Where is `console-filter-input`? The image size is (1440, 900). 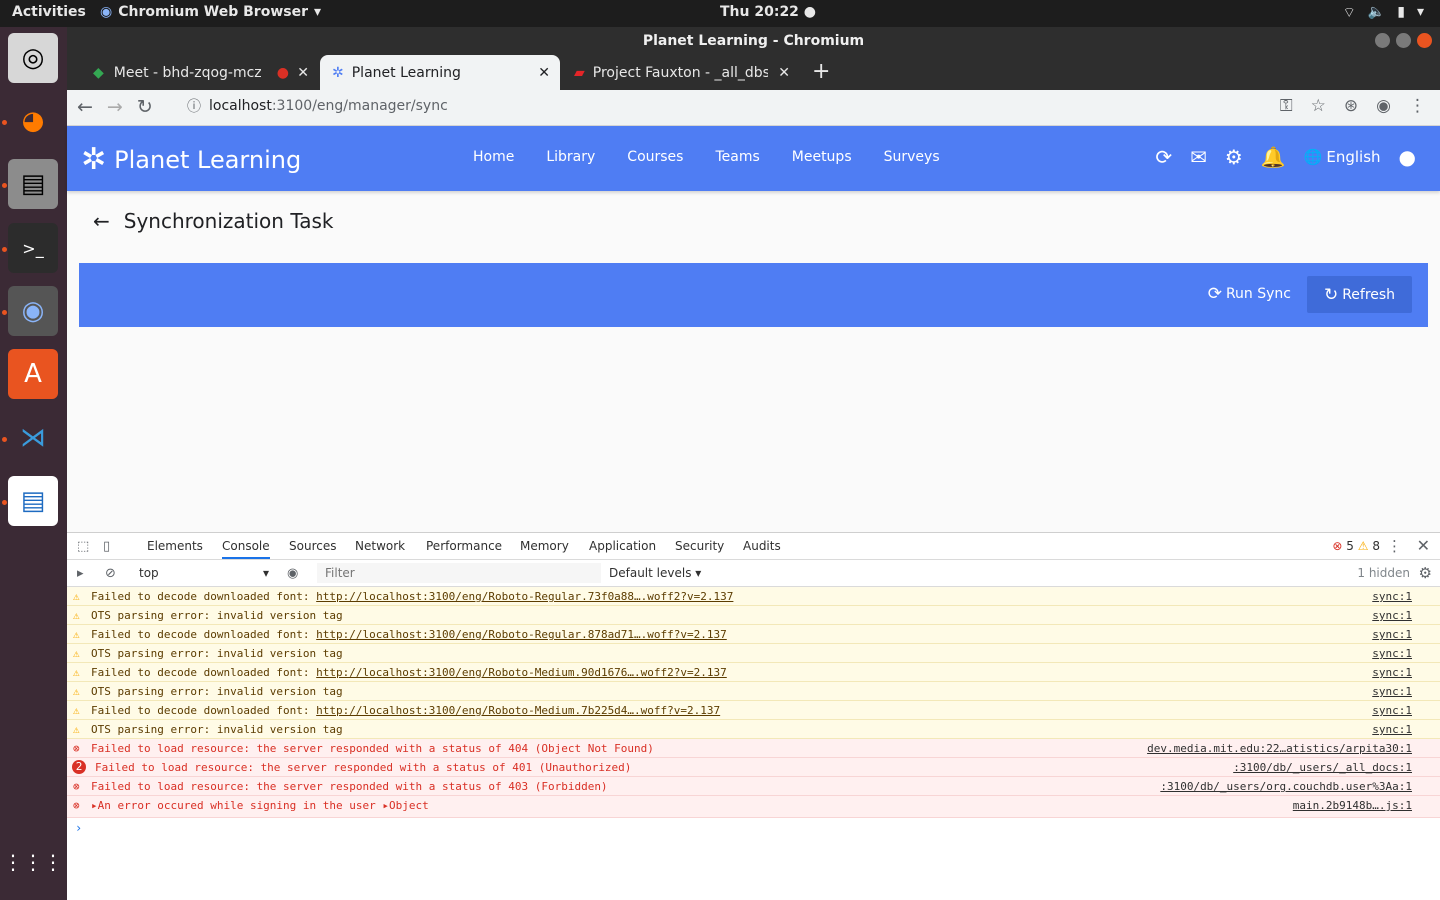
console-filter-input is located at coordinates (459, 573).